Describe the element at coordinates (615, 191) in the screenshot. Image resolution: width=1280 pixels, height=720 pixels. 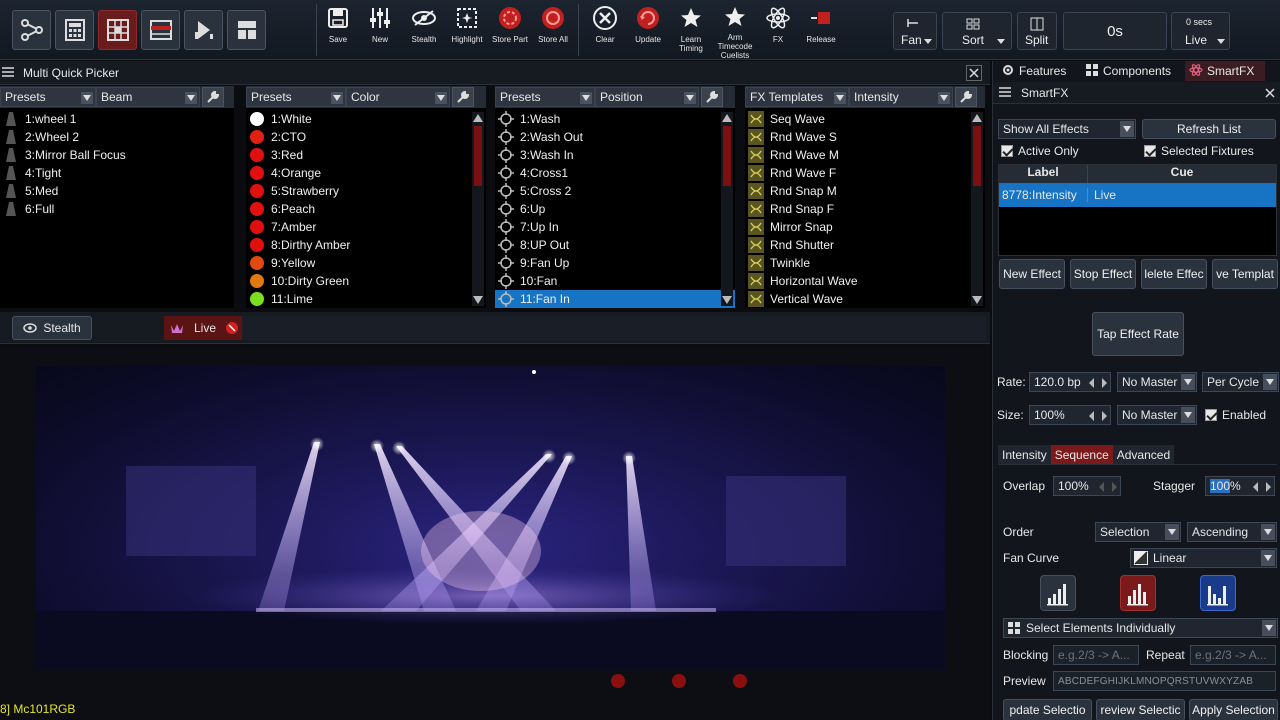
I see `list-item: 5:Cross 2` at that location.